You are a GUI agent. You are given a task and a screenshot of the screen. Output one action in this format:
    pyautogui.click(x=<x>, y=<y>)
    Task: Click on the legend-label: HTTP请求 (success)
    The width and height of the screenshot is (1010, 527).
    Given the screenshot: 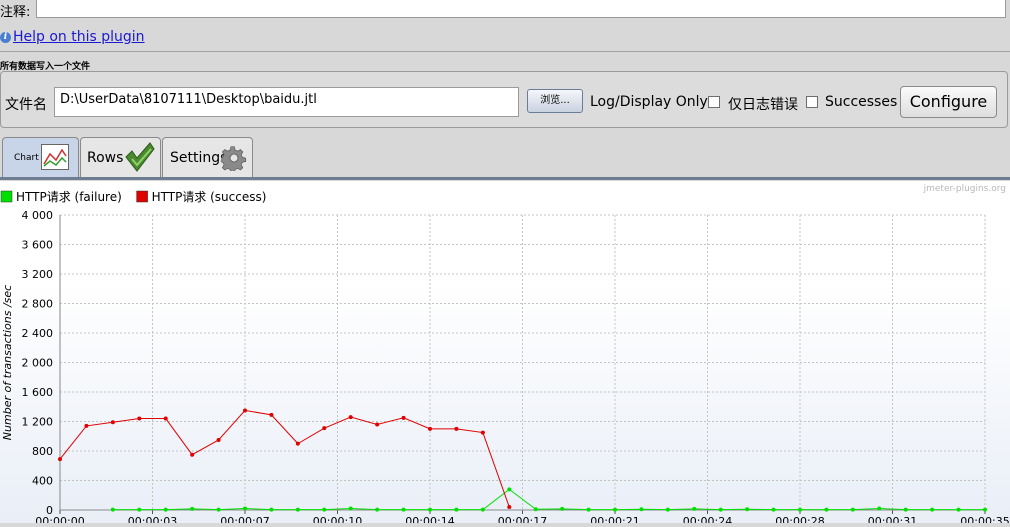 What is the action you would take?
    pyautogui.click(x=209, y=197)
    